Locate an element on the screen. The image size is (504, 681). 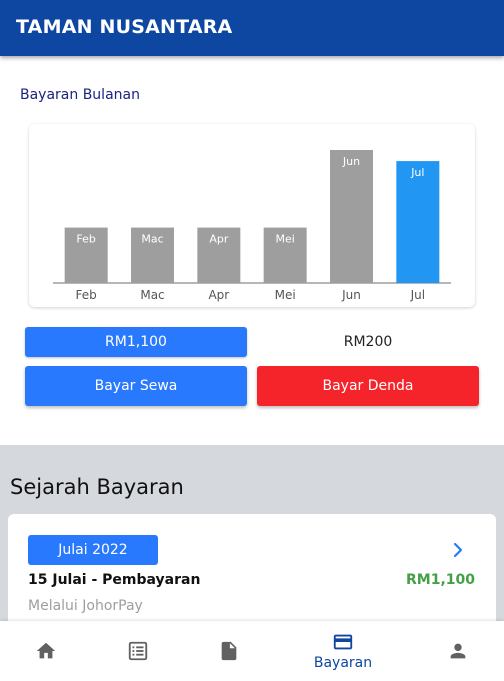
nav-home is located at coordinates (46, 651).